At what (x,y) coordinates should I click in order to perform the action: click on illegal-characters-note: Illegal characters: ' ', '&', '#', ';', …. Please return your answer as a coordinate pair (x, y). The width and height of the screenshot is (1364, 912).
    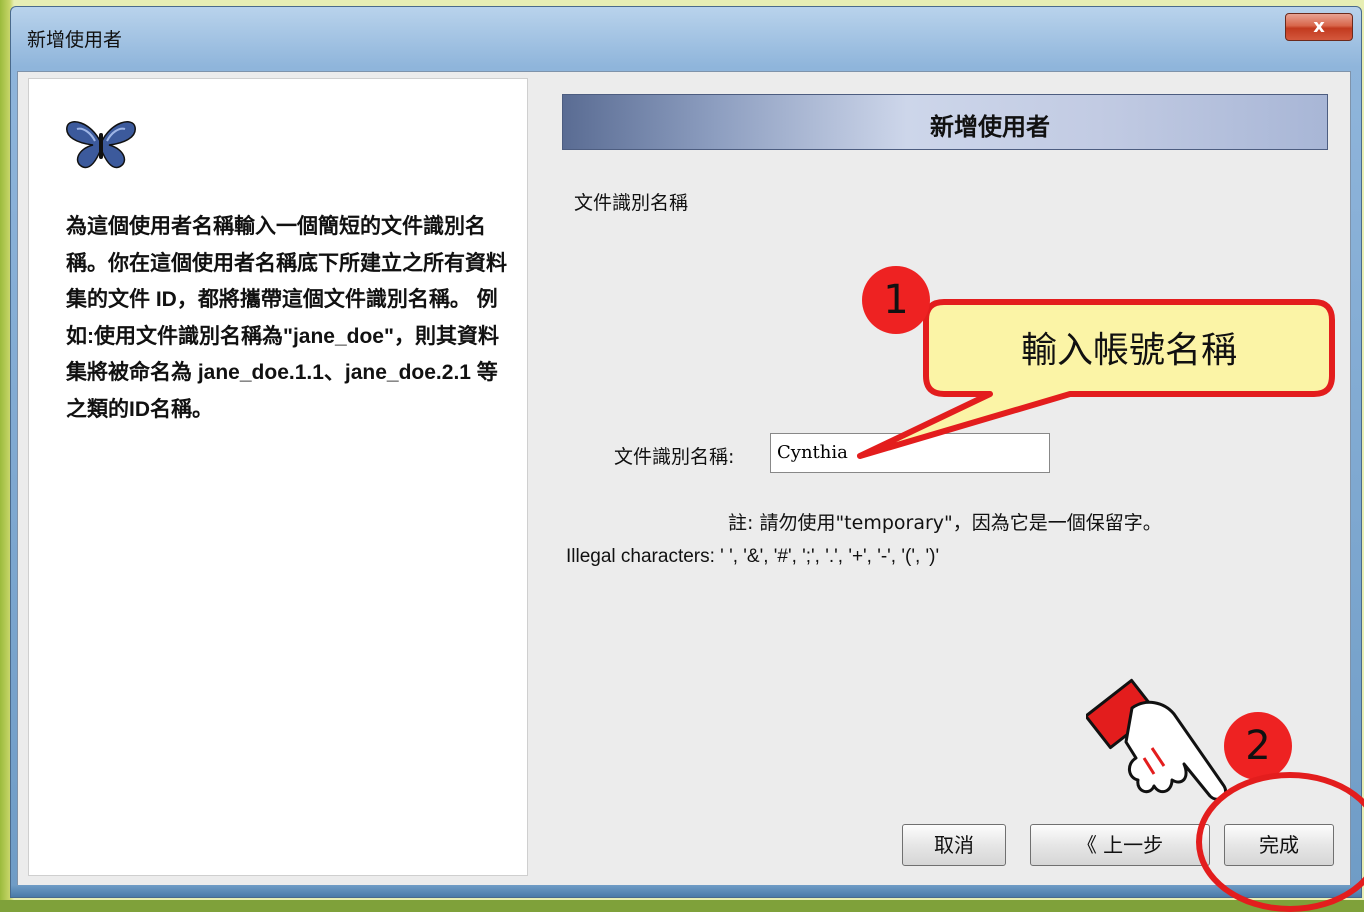
    Looking at the image, I should click on (753, 556).